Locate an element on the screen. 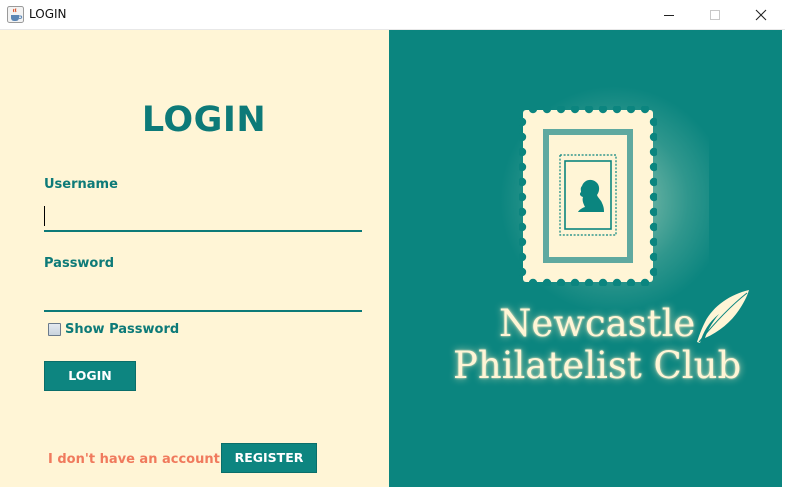 This screenshot has height=487, width=785. show-password-checkbox is located at coordinates (54, 329).